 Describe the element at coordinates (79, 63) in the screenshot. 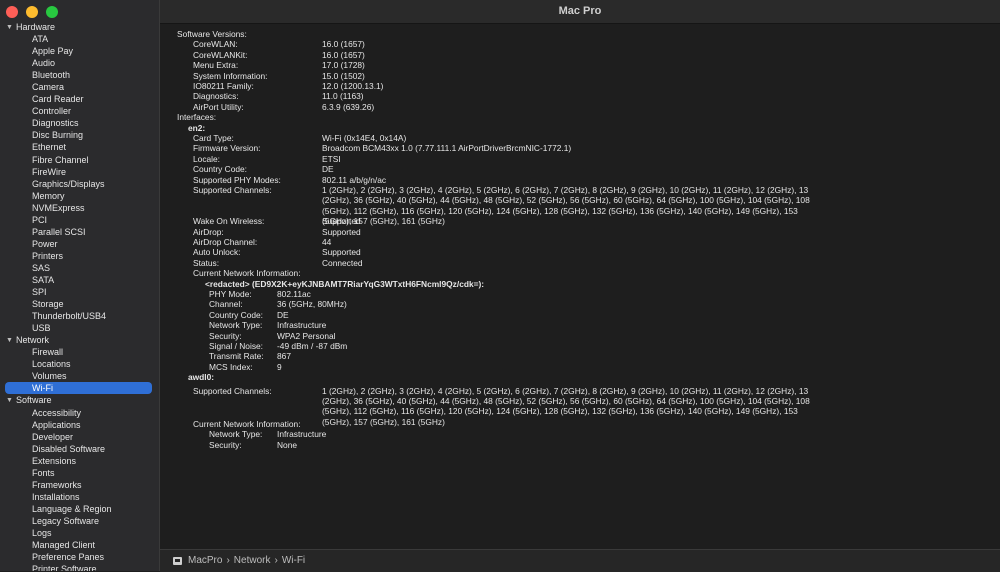

I see `sidebar-item-audio: Audio` at that location.